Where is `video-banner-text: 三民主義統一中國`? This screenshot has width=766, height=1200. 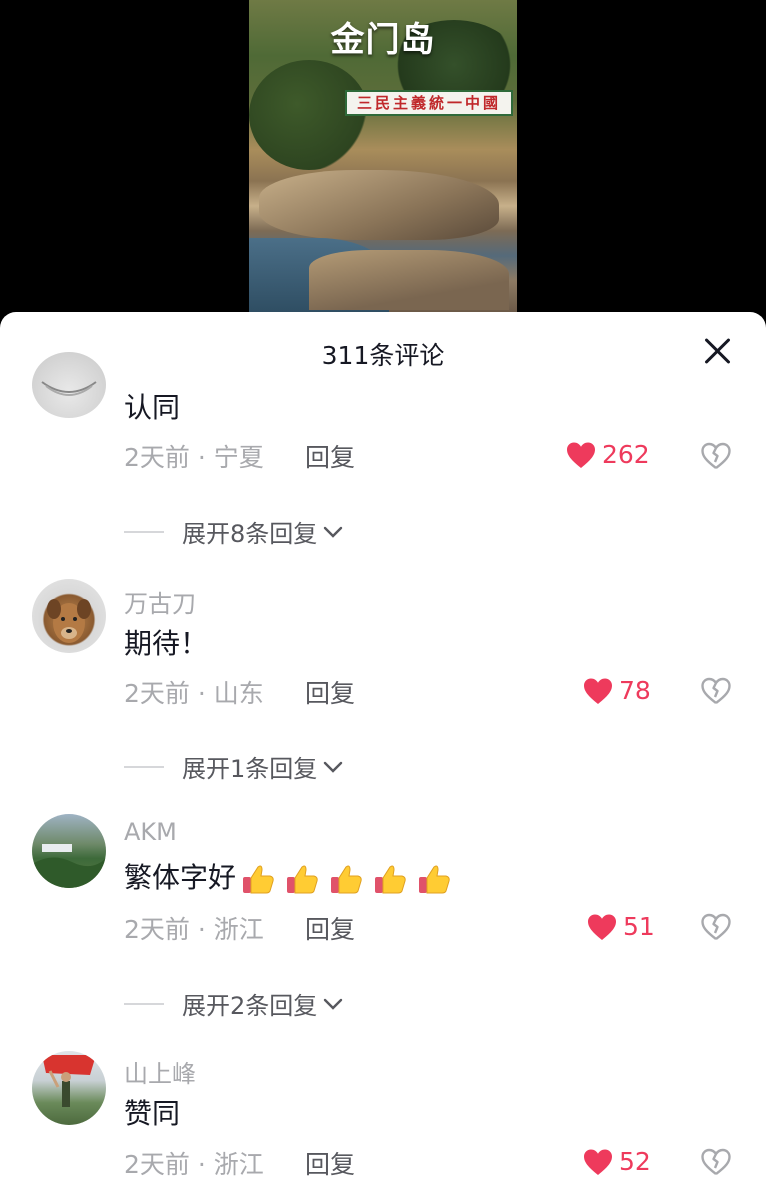 video-banner-text: 三民主義統一中國 is located at coordinates (429, 103).